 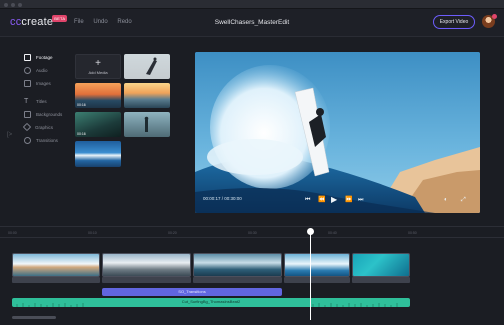 I want to click on ruler-tick: 00:20, so click(x=172, y=233).